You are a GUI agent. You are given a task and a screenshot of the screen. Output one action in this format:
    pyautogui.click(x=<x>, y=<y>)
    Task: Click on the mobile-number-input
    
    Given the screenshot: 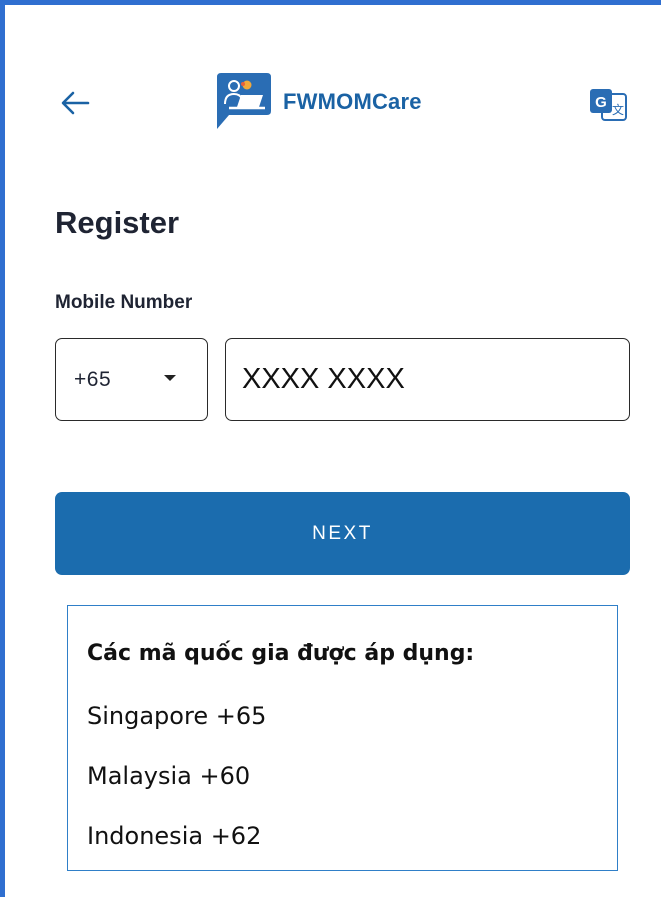 What is the action you would take?
    pyautogui.click(x=427, y=379)
    